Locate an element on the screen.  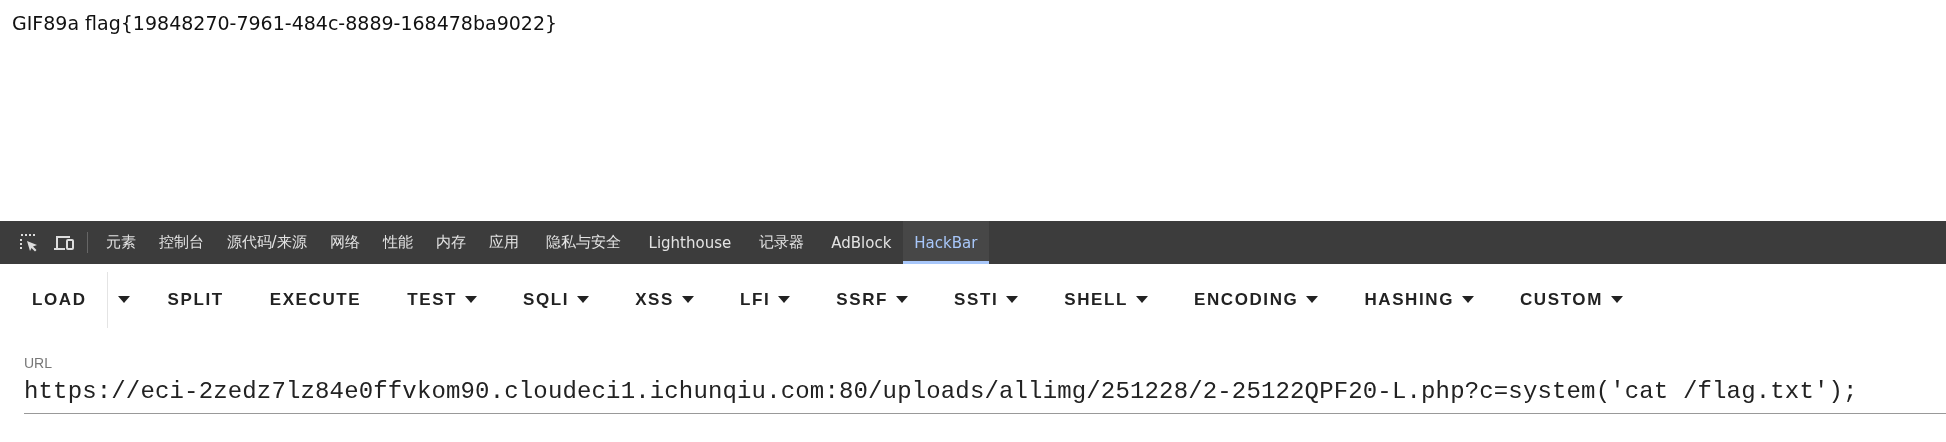
devtools-tab: HackBar is located at coordinates (945, 242).